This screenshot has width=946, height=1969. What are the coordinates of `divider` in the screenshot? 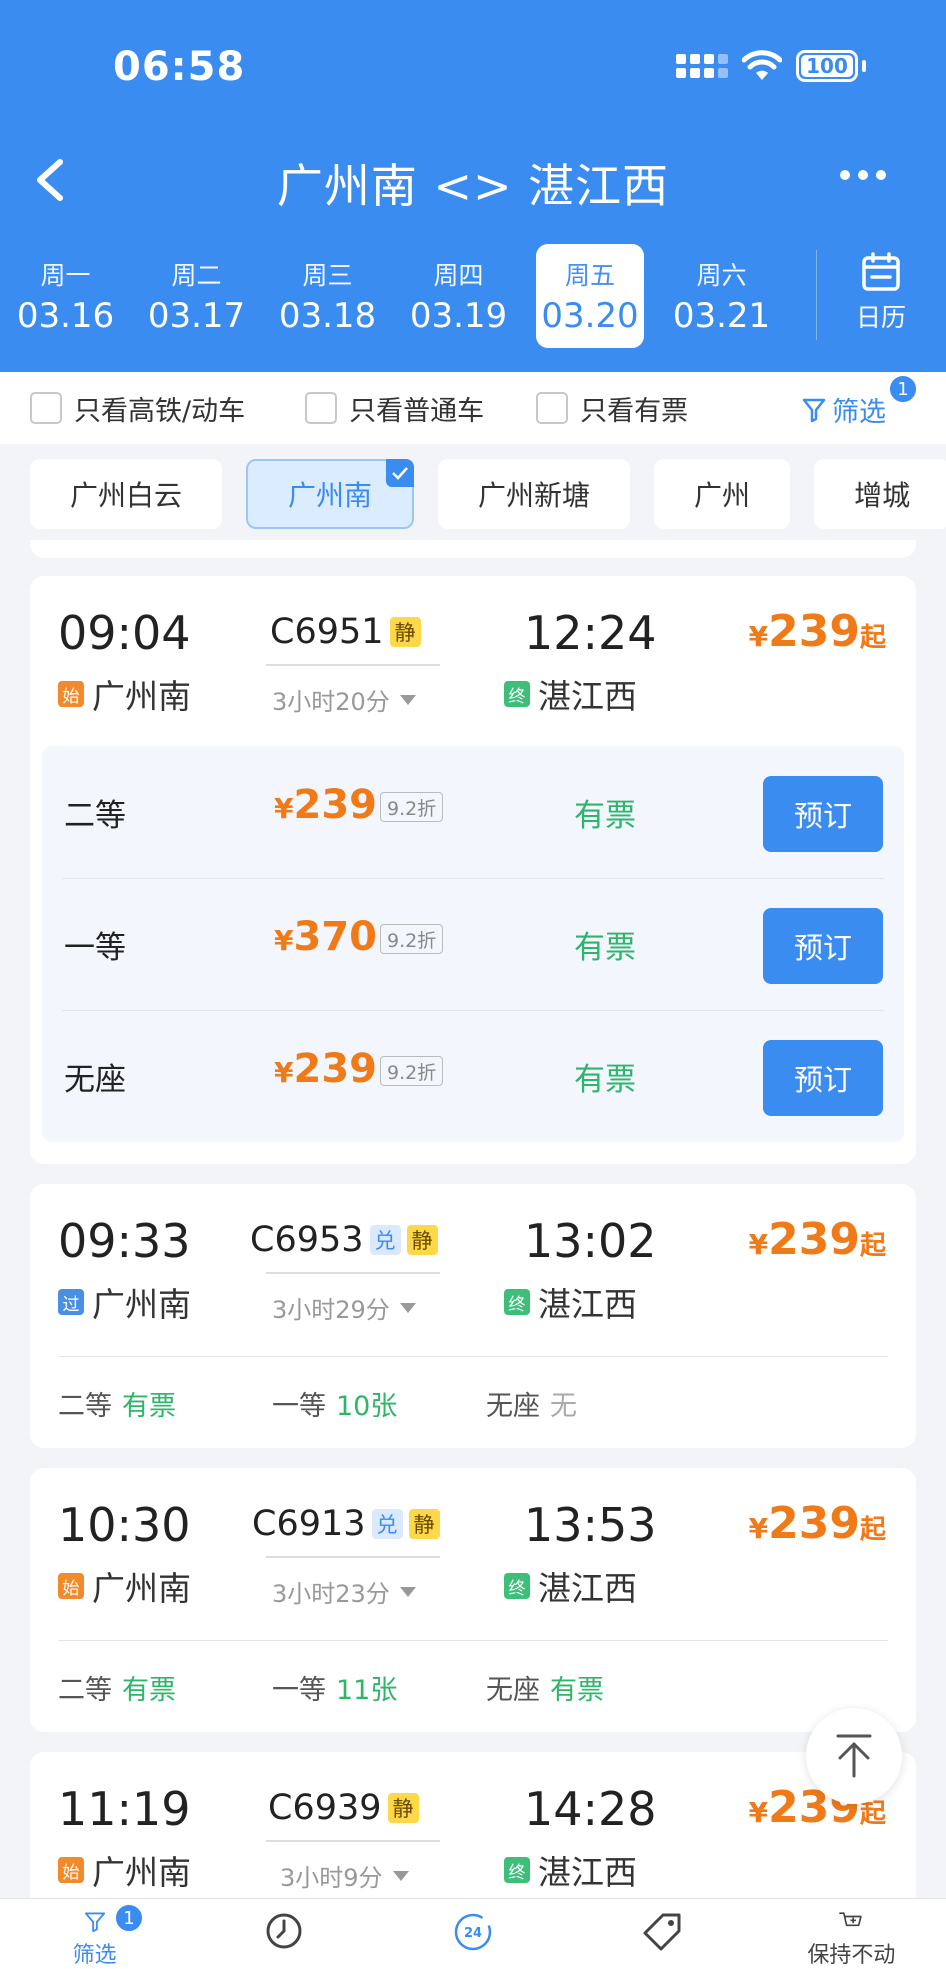 It's located at (473, 1640).